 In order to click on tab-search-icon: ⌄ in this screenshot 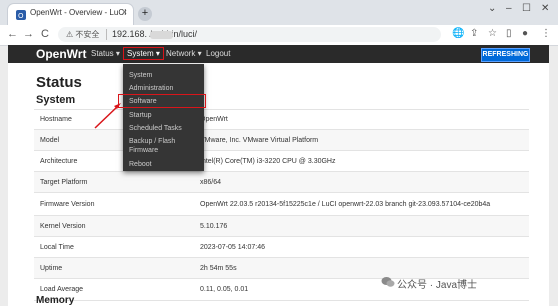, I will do `click(492, 8)`.